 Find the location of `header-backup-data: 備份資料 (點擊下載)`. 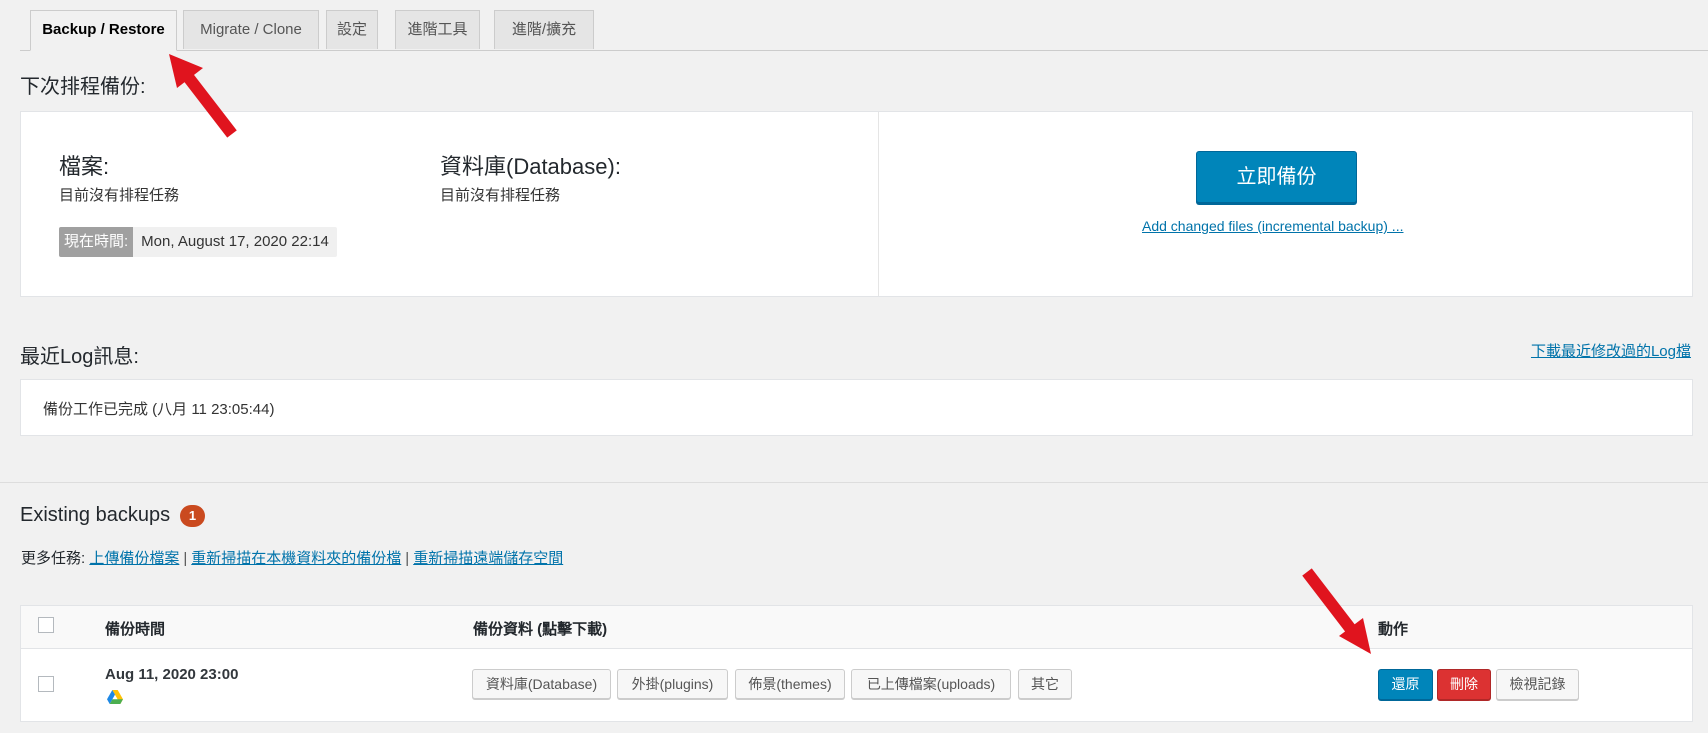

header-backup-data: 備份資料 (點擊下載) is located at coordinates (540, 629).